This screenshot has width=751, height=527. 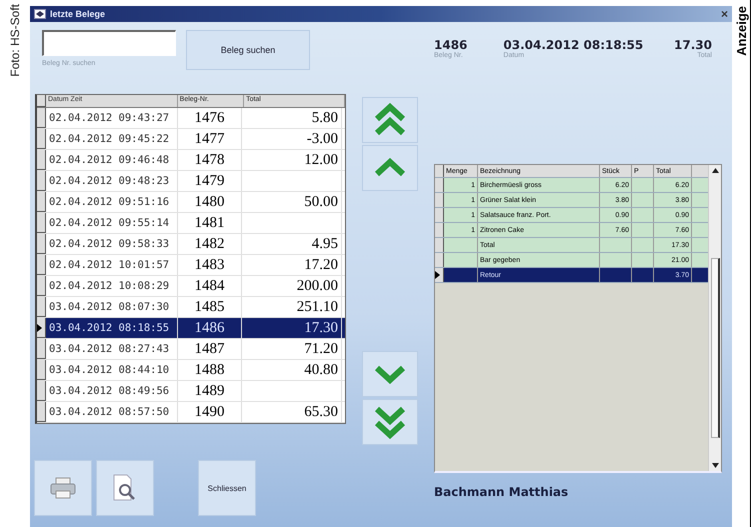 What do you see at coordinates (210, 139) in the screenshot?
I see `table-cell: 1477` at bounding box center [210, 139].